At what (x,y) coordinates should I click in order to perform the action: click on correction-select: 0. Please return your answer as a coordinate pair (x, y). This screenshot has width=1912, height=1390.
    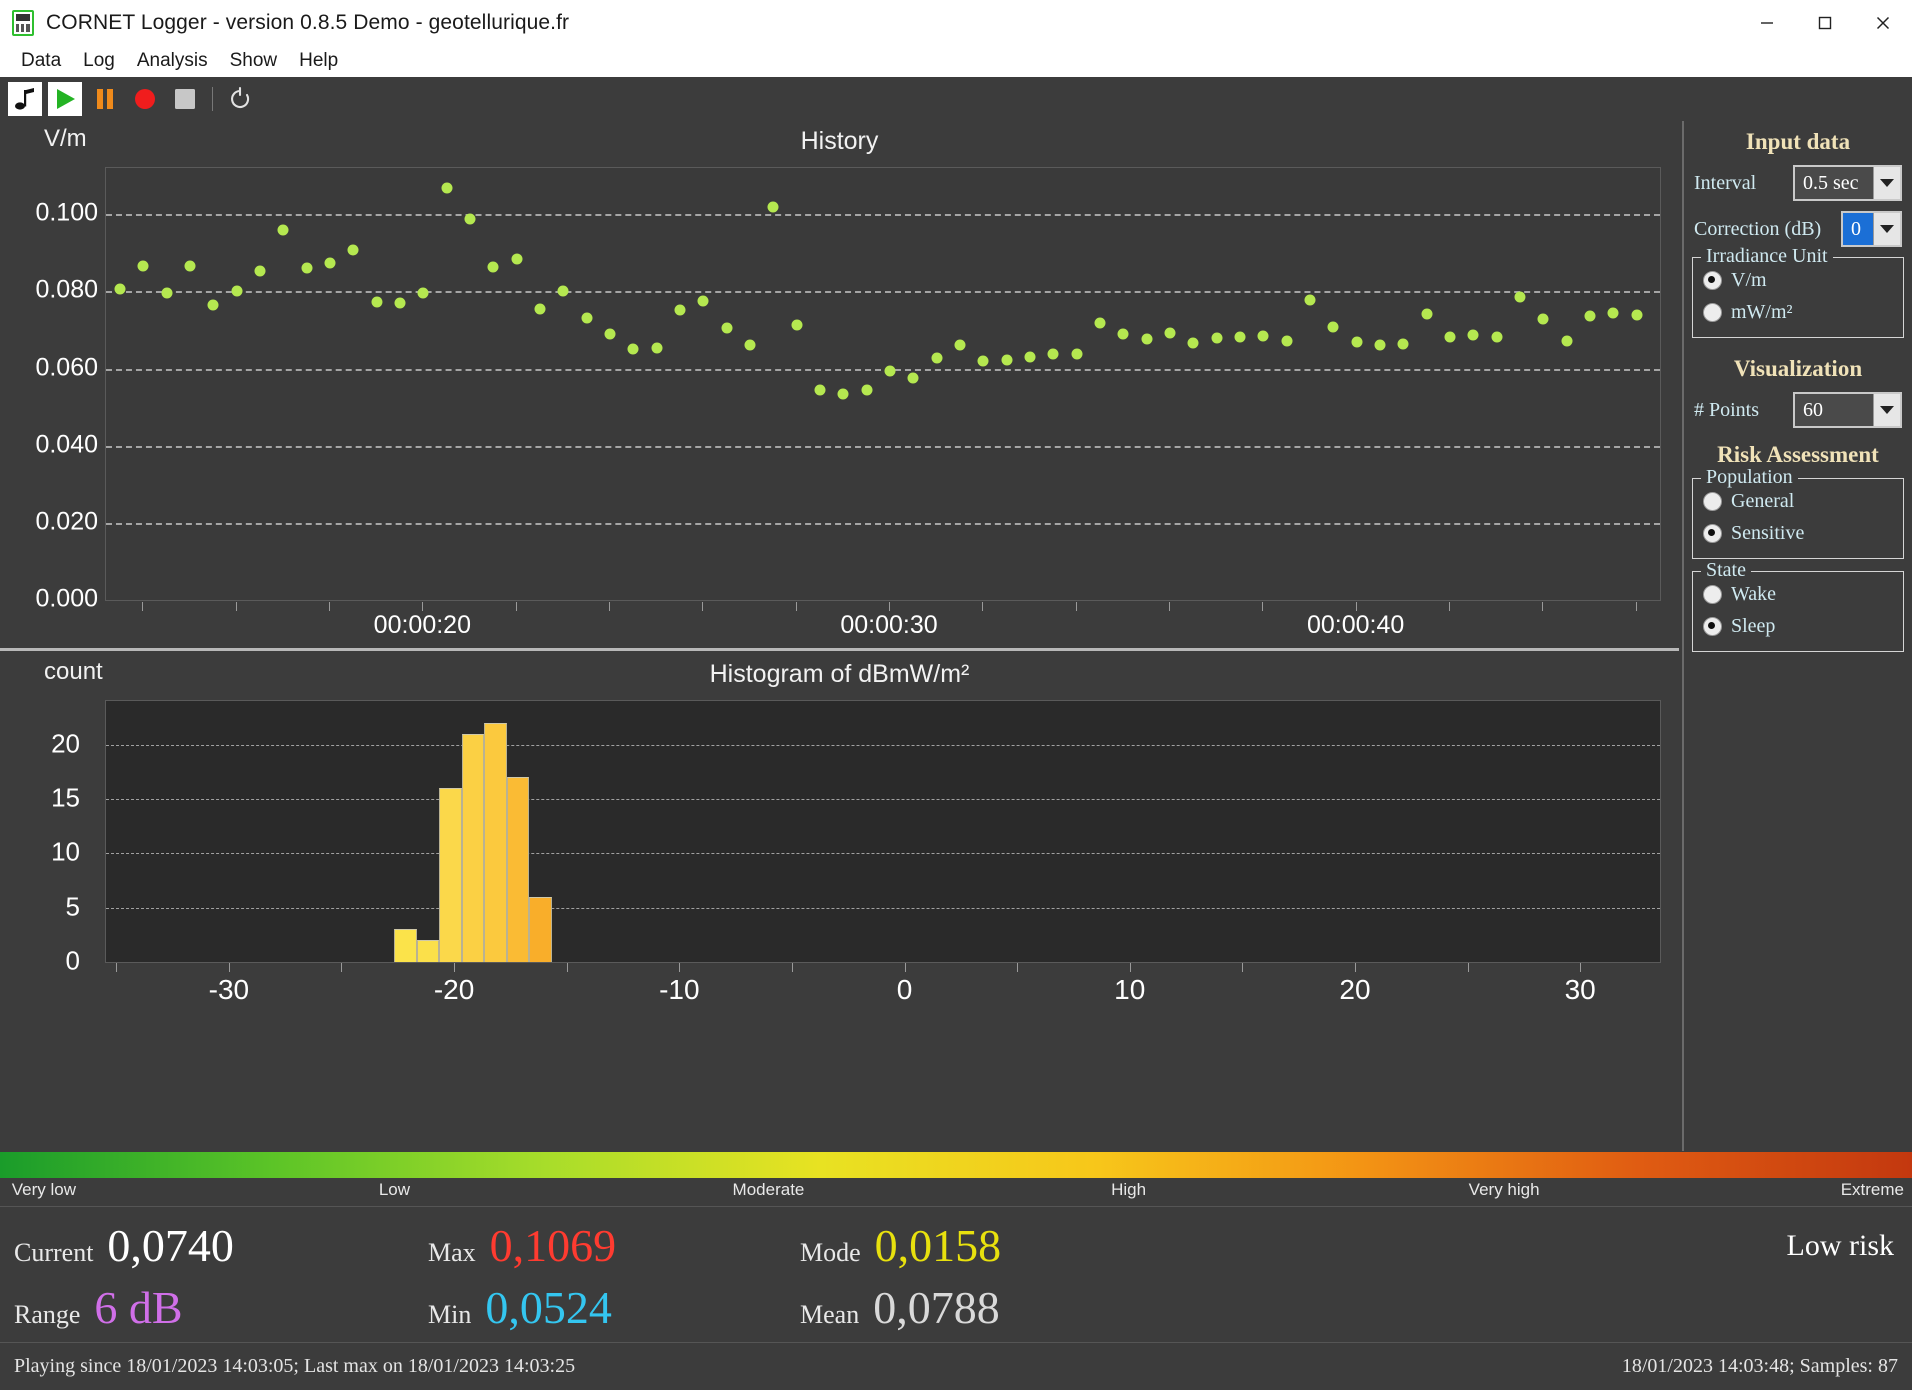
    Looking at the image, I should click on (1871, 229).